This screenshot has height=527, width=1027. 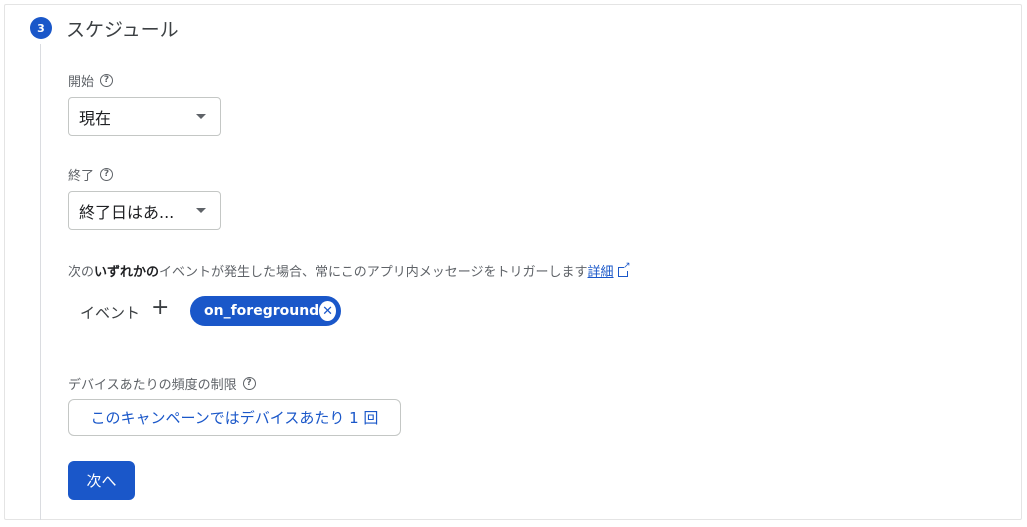 What do you see at coordinates (81, 272) in the screenshot?
I see `trigger-prefix: 次の` at bounding box center [81, 272].